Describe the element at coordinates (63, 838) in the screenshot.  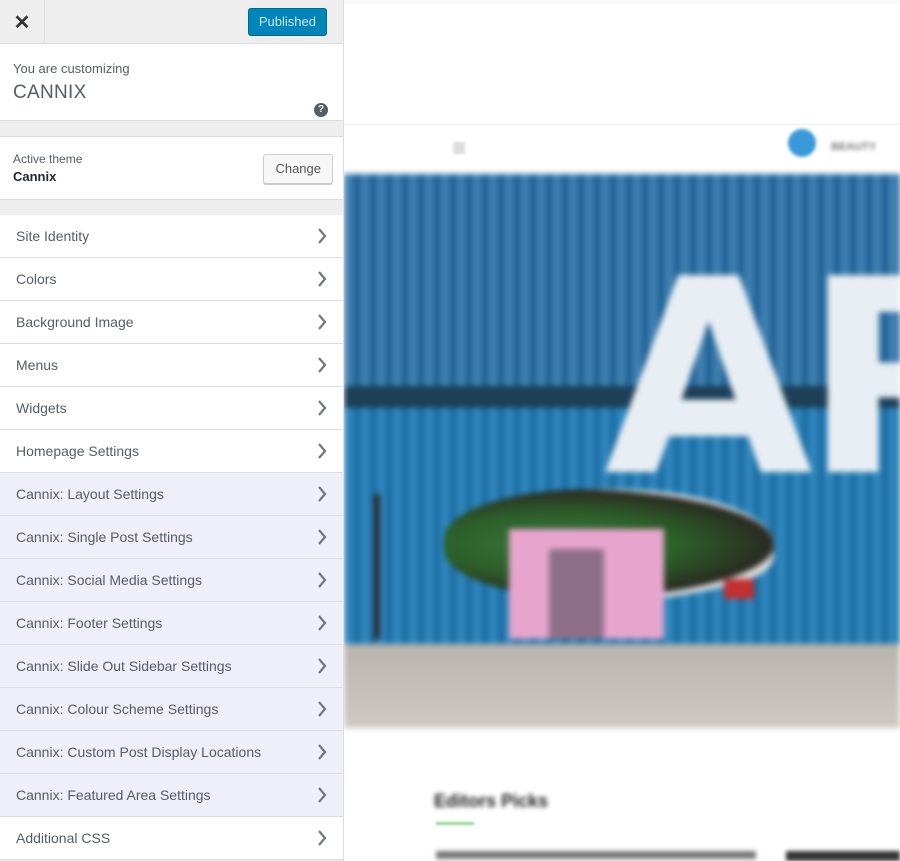
I see `section-label: Additional CSS` at that location.